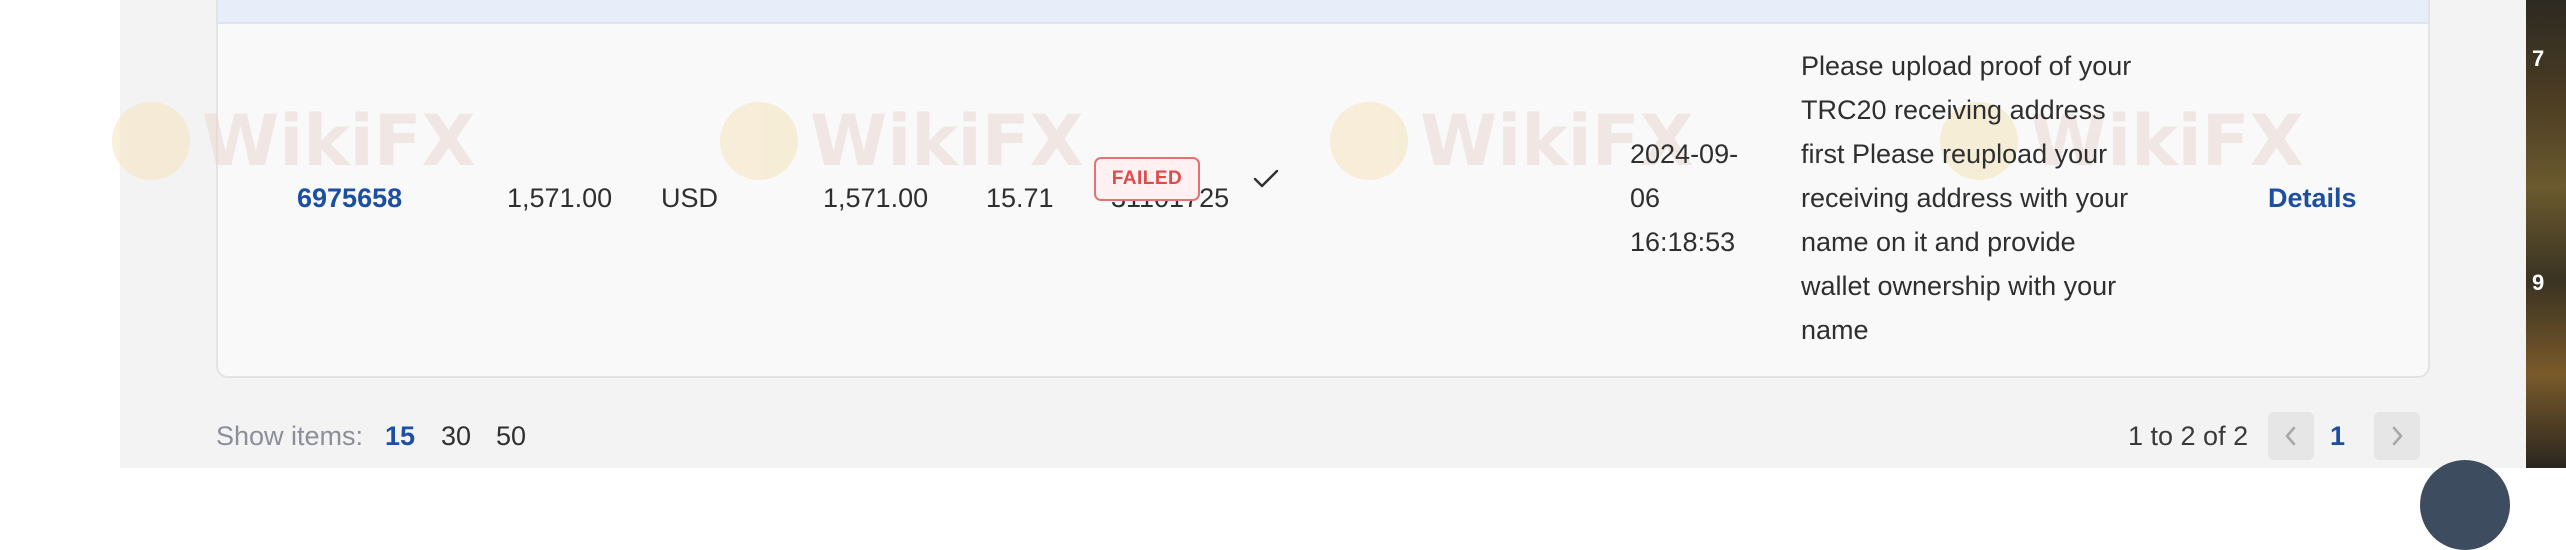 The width and height of the screenshot is (2566, 550). Describe the element at coordinates (290, 436) in the screenshot. I see `show-items-label: Show items:` at that location.